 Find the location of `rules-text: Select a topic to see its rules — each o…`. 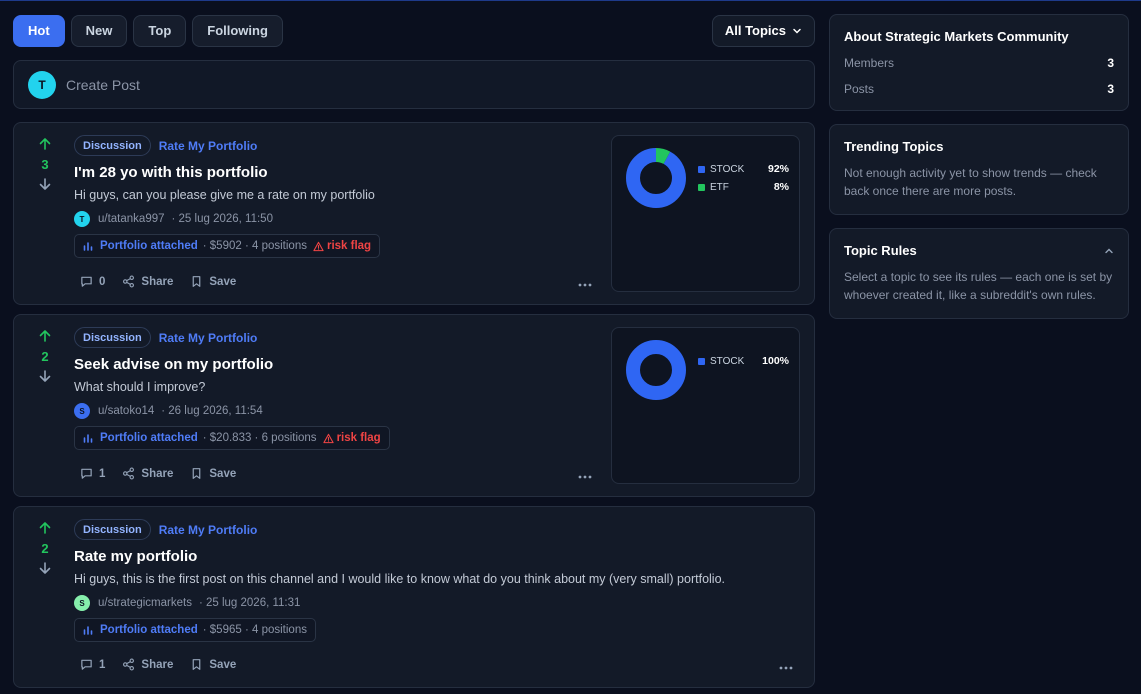

rules-text: Select a topic to see its rules — each o… is located at coordinates (978, 286).